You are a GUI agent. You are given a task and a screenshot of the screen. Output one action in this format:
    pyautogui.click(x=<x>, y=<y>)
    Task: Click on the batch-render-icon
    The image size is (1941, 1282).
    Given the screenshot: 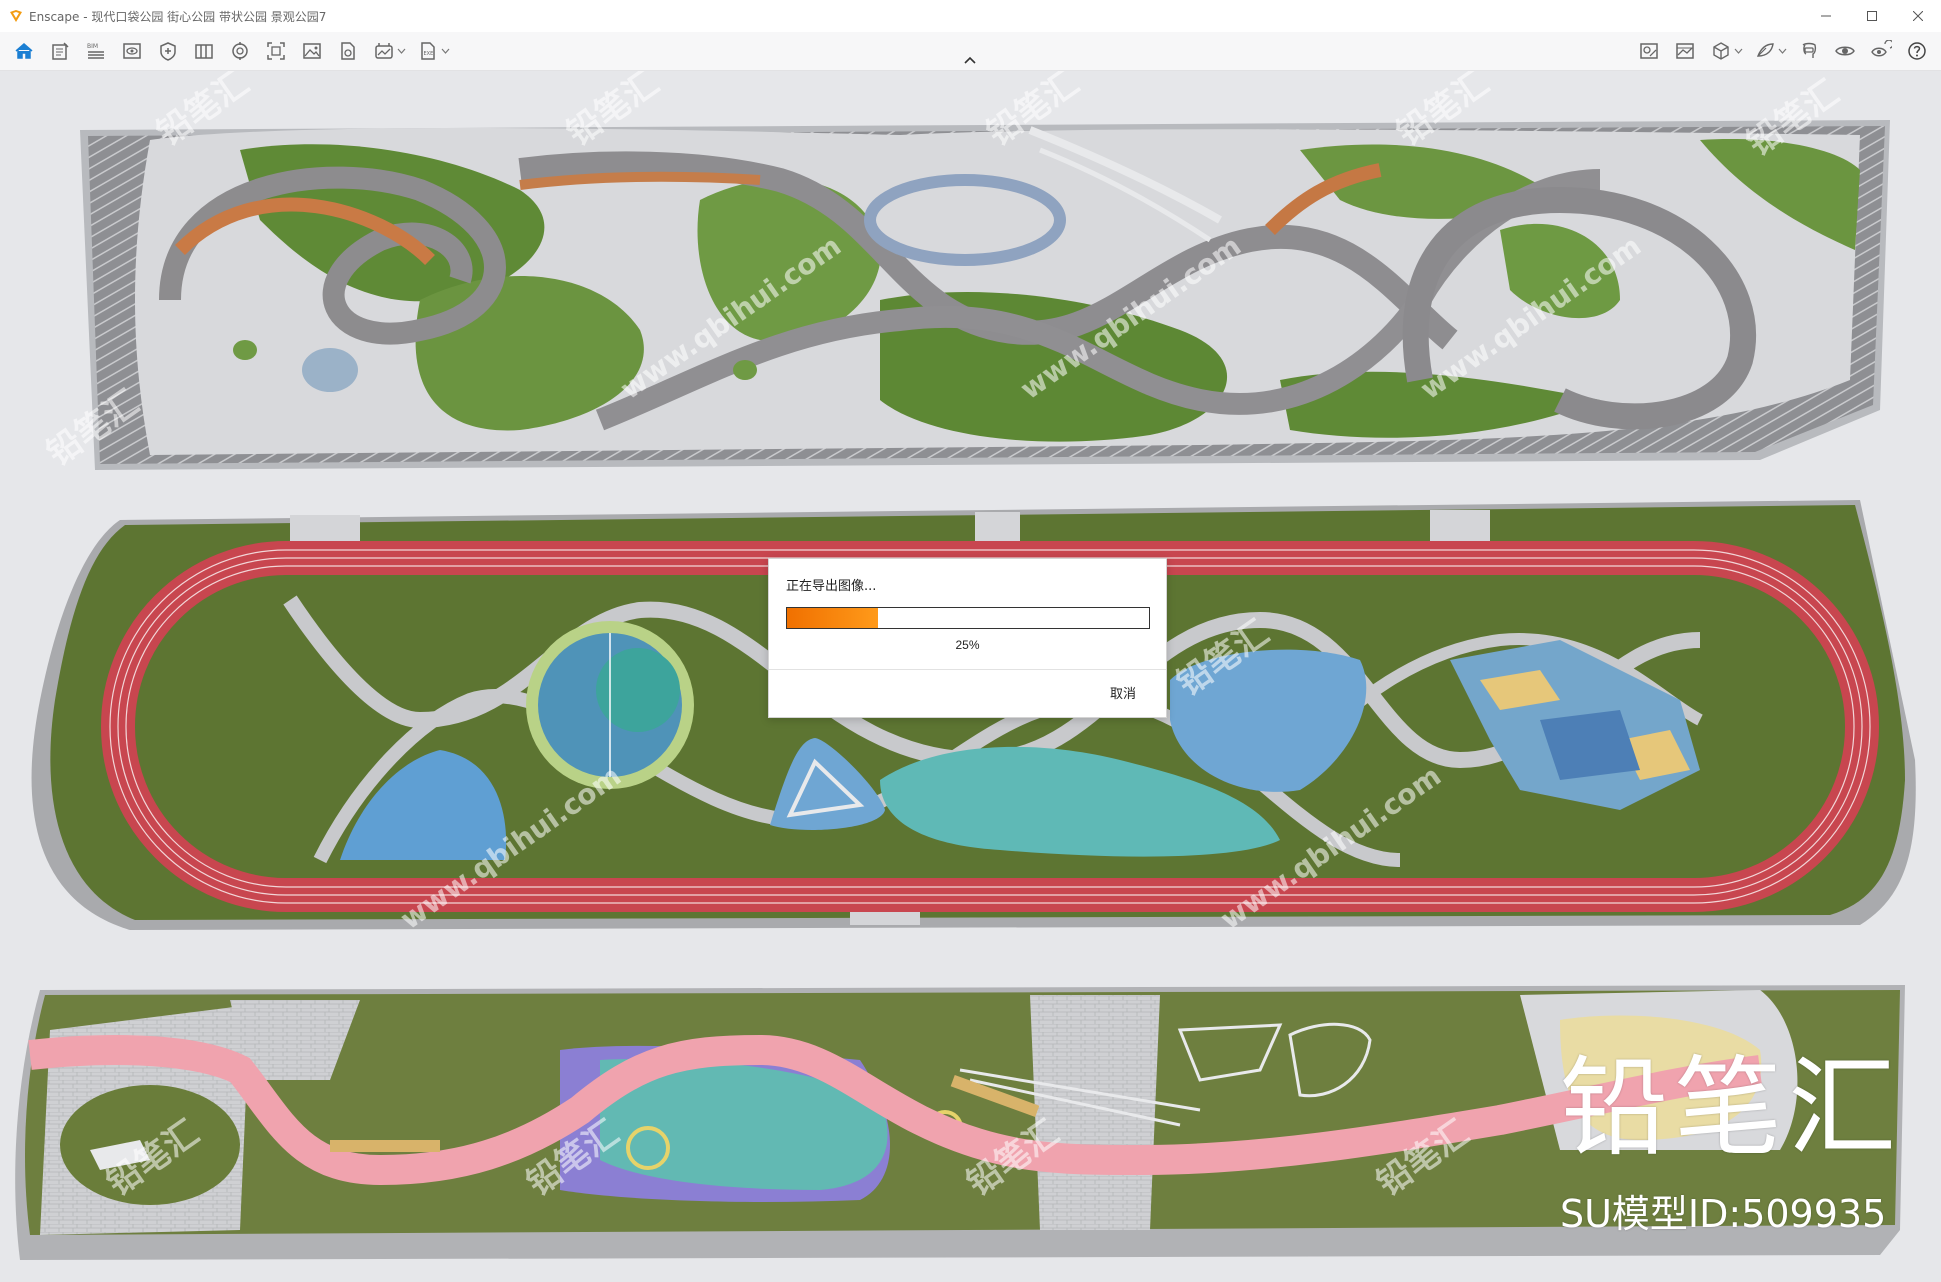 What is the action you would take?
    pyautogui.click(x=276, y=51)
    